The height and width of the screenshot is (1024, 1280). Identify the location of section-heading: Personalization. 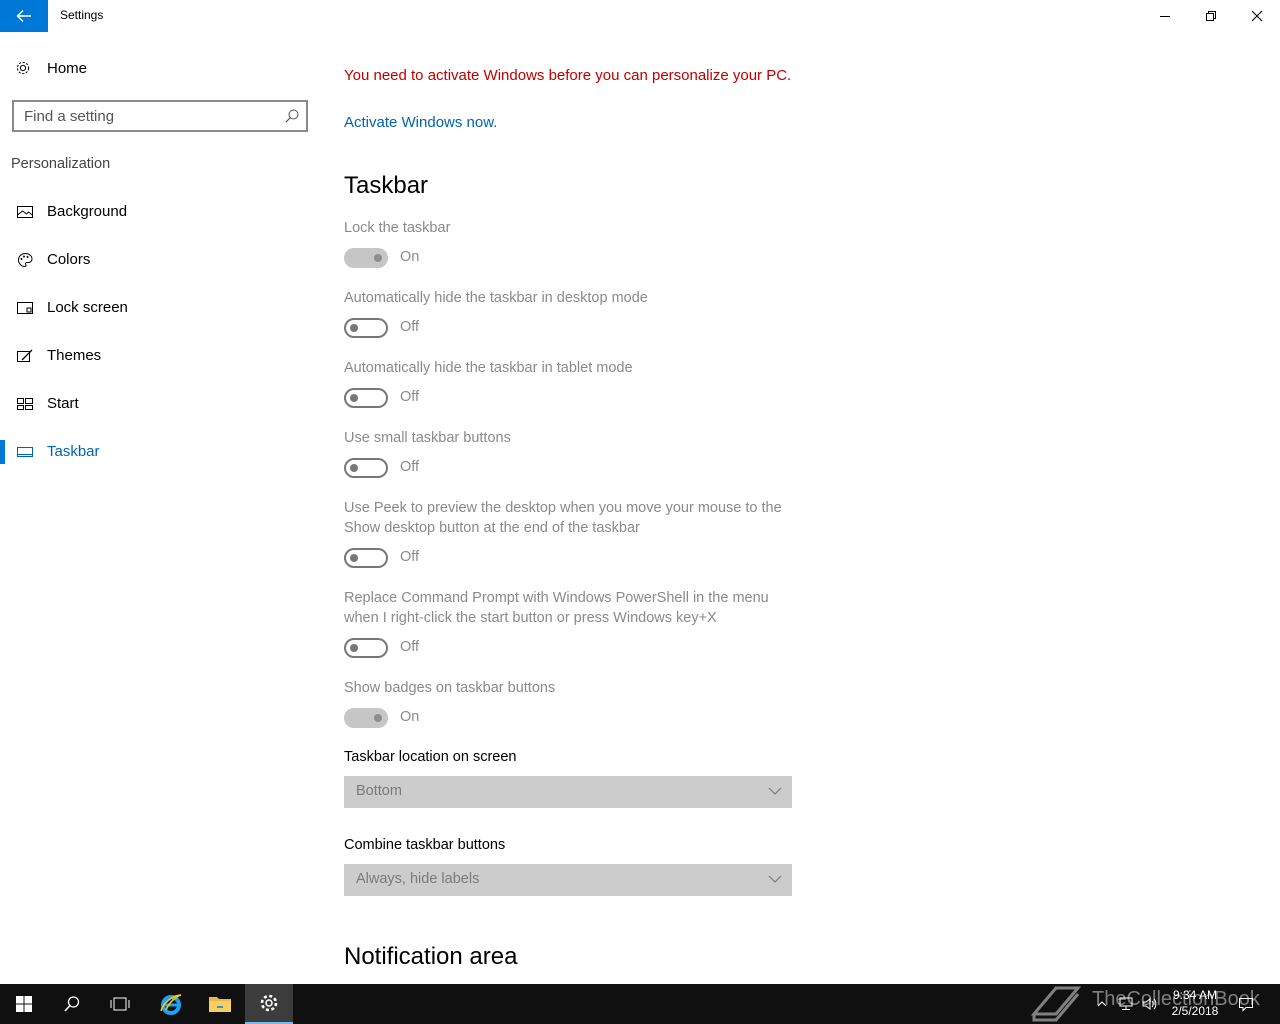
(61, 164).